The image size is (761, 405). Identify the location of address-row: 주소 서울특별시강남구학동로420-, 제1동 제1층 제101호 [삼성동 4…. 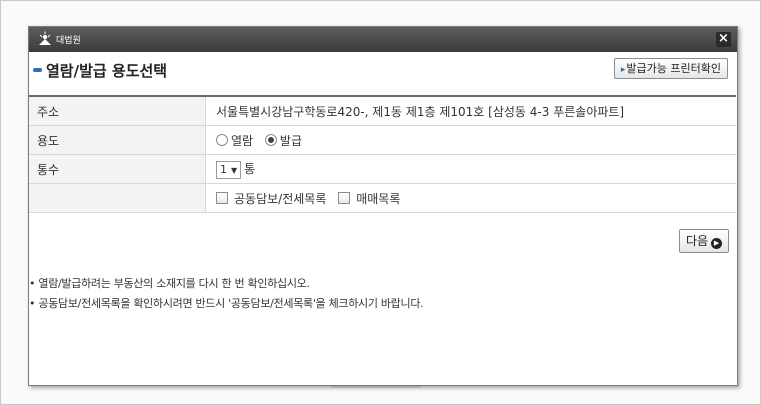
(382, 111).